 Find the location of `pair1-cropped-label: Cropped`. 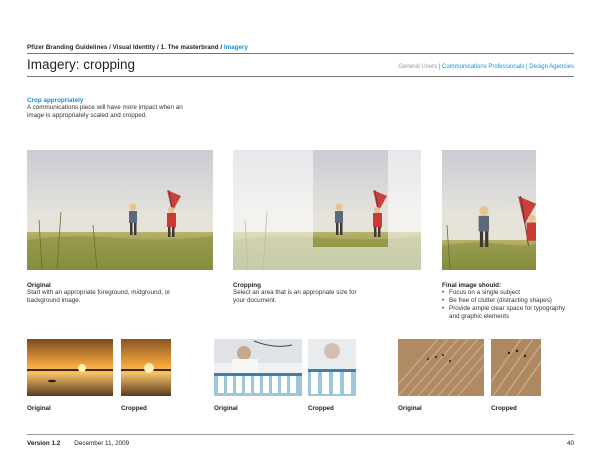

pair1-cropped-label: Cropped is located at coordinates (134, 408).